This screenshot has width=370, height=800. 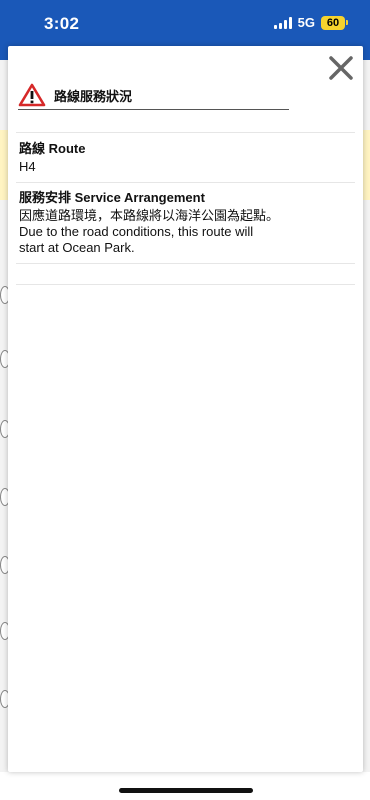 What do you see at coordinates (62, 23) in the screenshot?
I see `status-time: 3:02` at bounding box center [62, 23].